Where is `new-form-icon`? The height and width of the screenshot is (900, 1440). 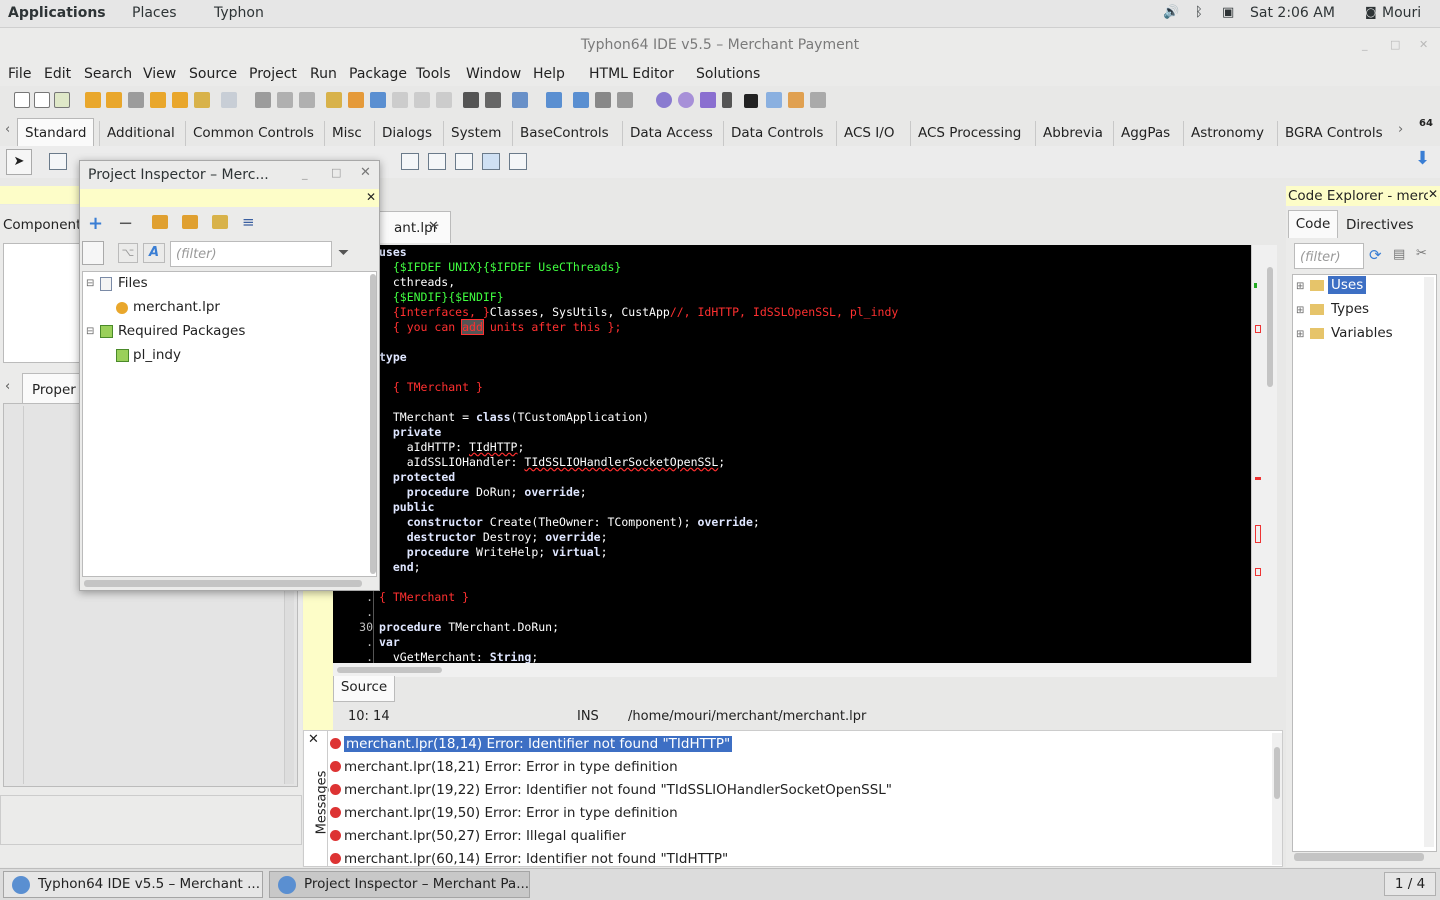 new-form-icon is located at coordinates (42, 100).